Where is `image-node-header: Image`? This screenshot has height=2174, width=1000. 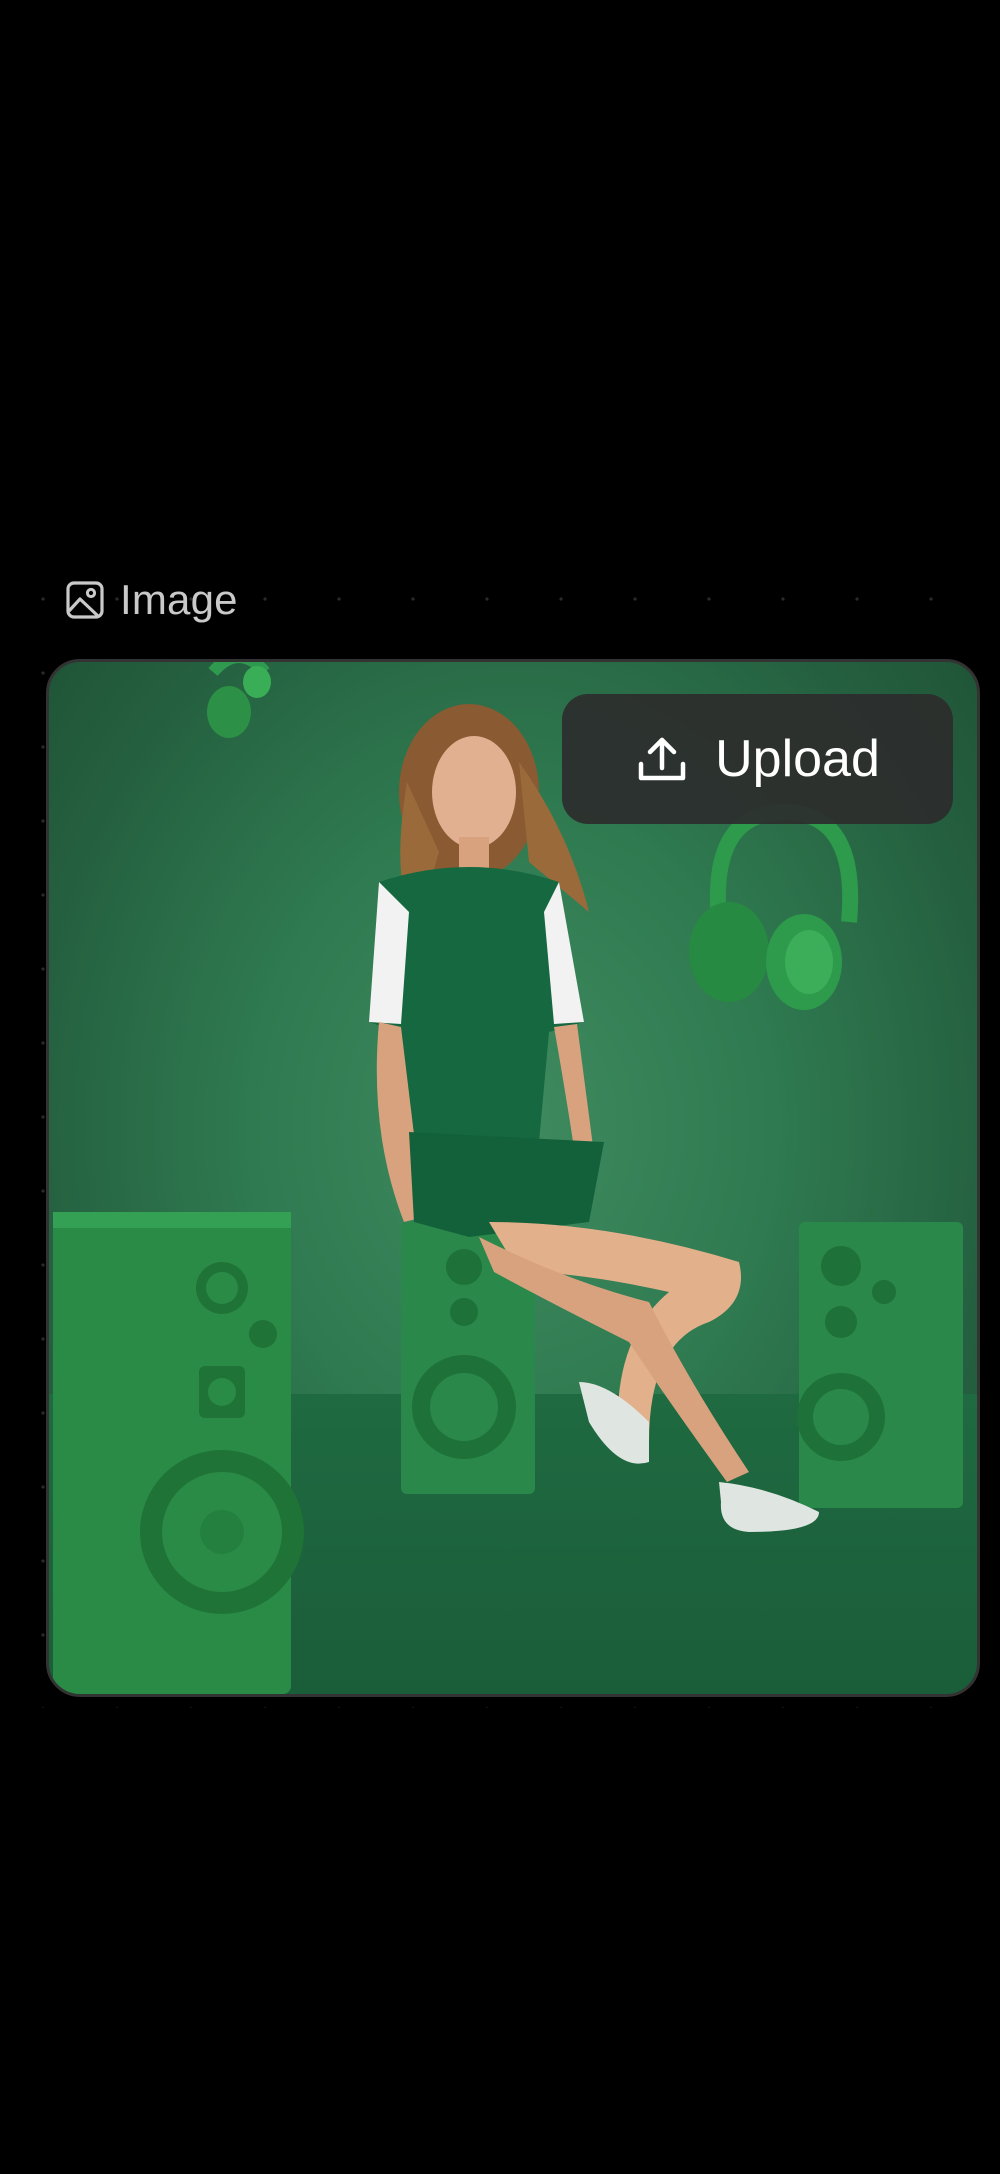
image-node-header: Image is located at coordinates (151, 600).